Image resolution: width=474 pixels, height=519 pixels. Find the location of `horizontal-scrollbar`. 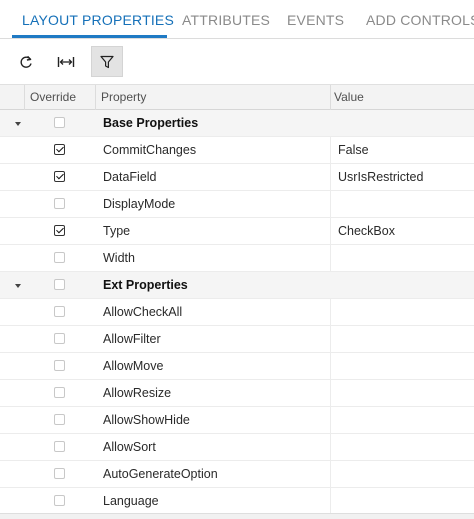

horizontal-scrollbar is located at coordinates (237, 516).